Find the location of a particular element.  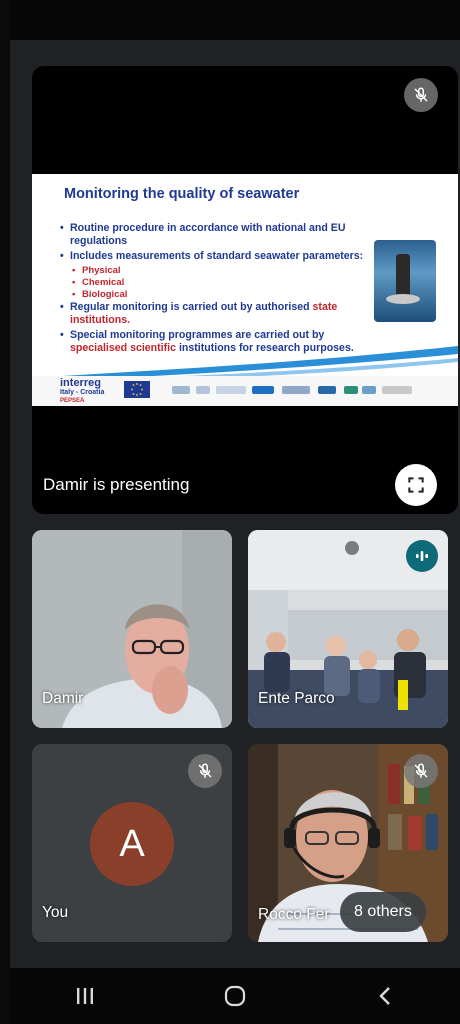

fullscreen-button is located at coordinates (416, 485).